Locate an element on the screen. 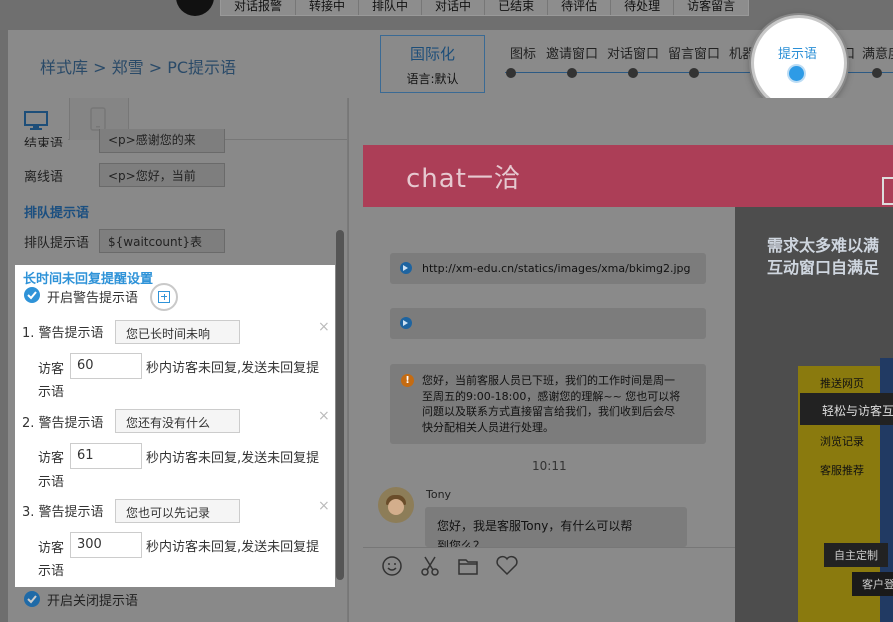 Image resolution: width=893 pixels, height=622 pixels. step-message-window: 留言窗口 is located at coordinates (694, 52).